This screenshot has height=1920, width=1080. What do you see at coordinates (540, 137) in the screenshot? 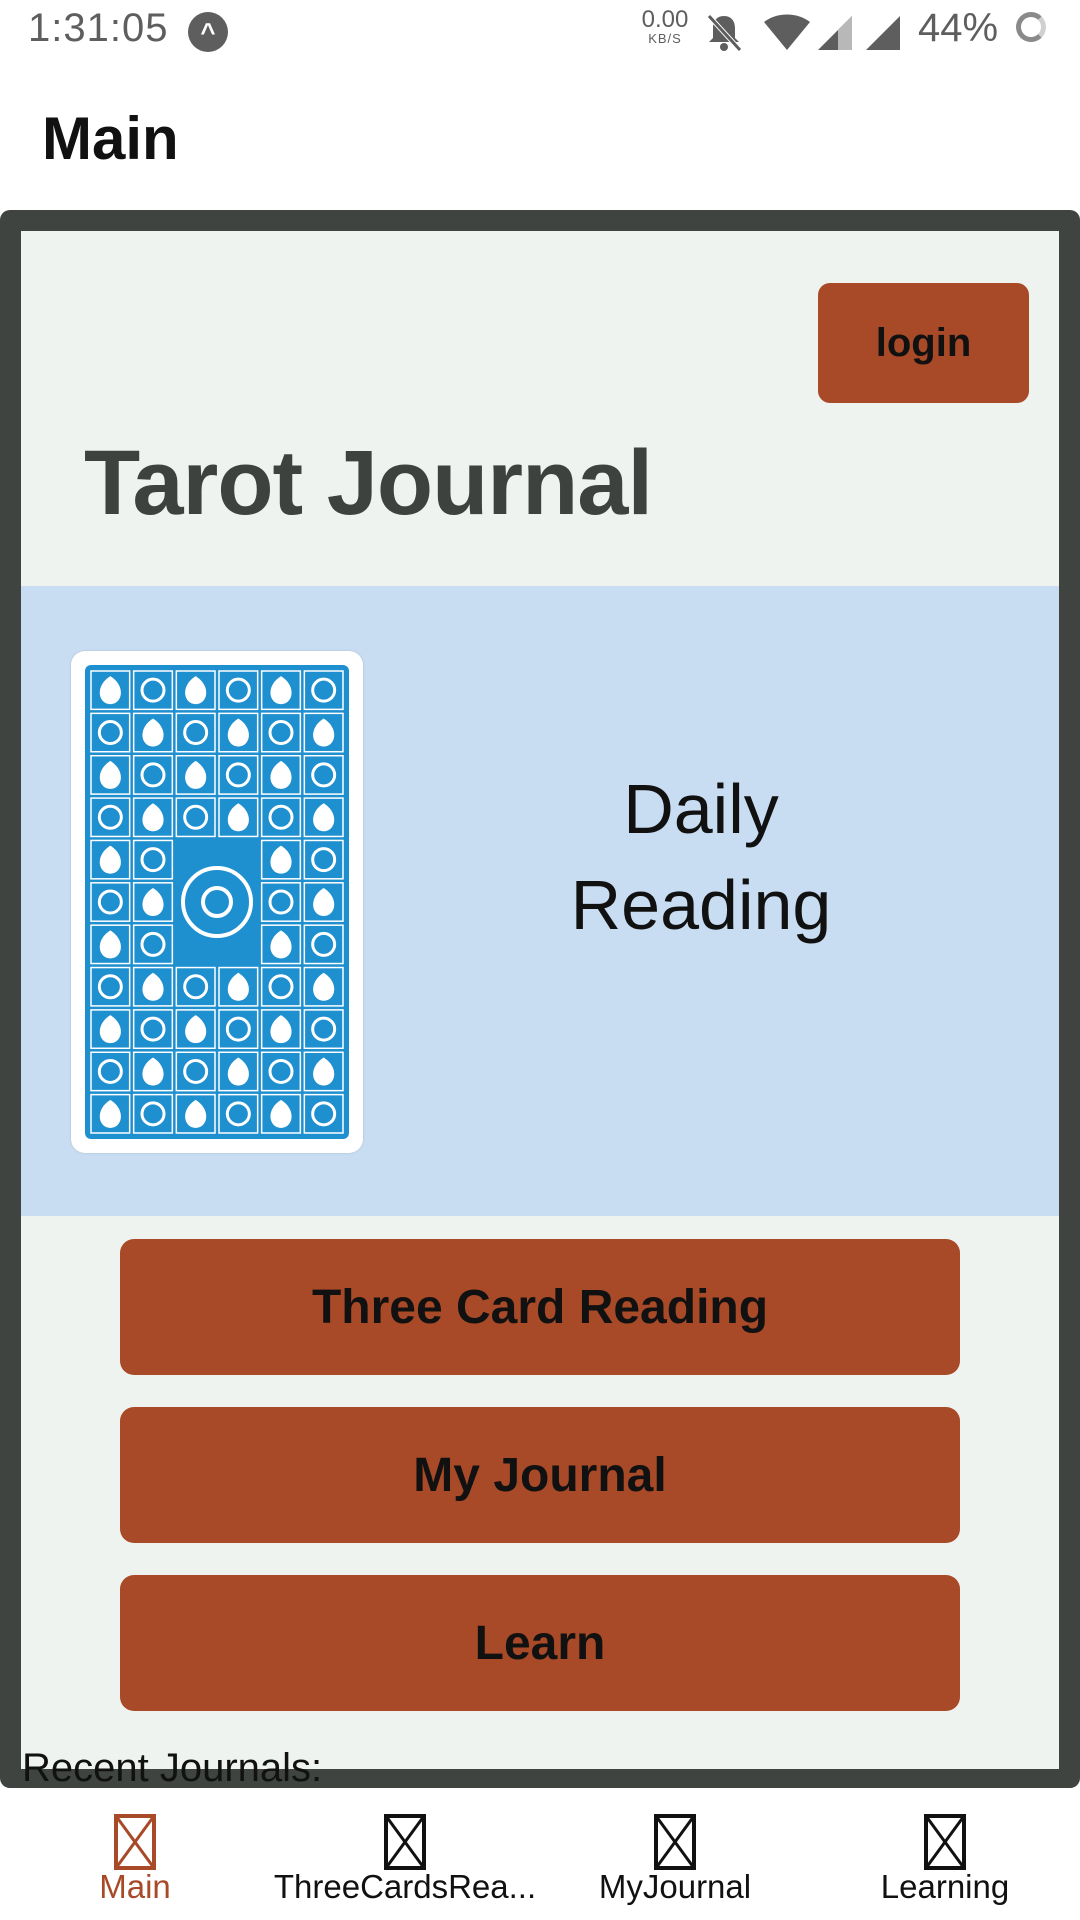
I see `app-header: Main` at bounding box center [540, 137].